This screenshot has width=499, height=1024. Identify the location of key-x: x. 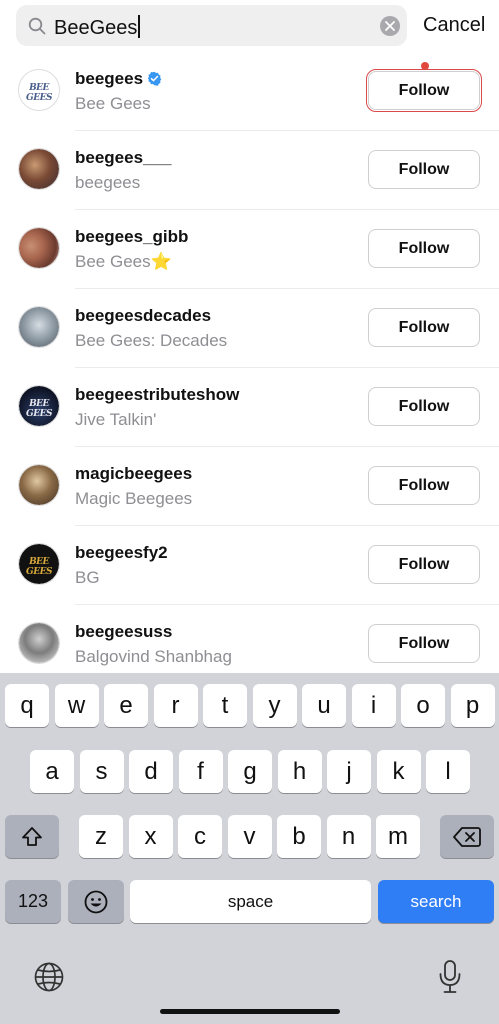
(150, 836).